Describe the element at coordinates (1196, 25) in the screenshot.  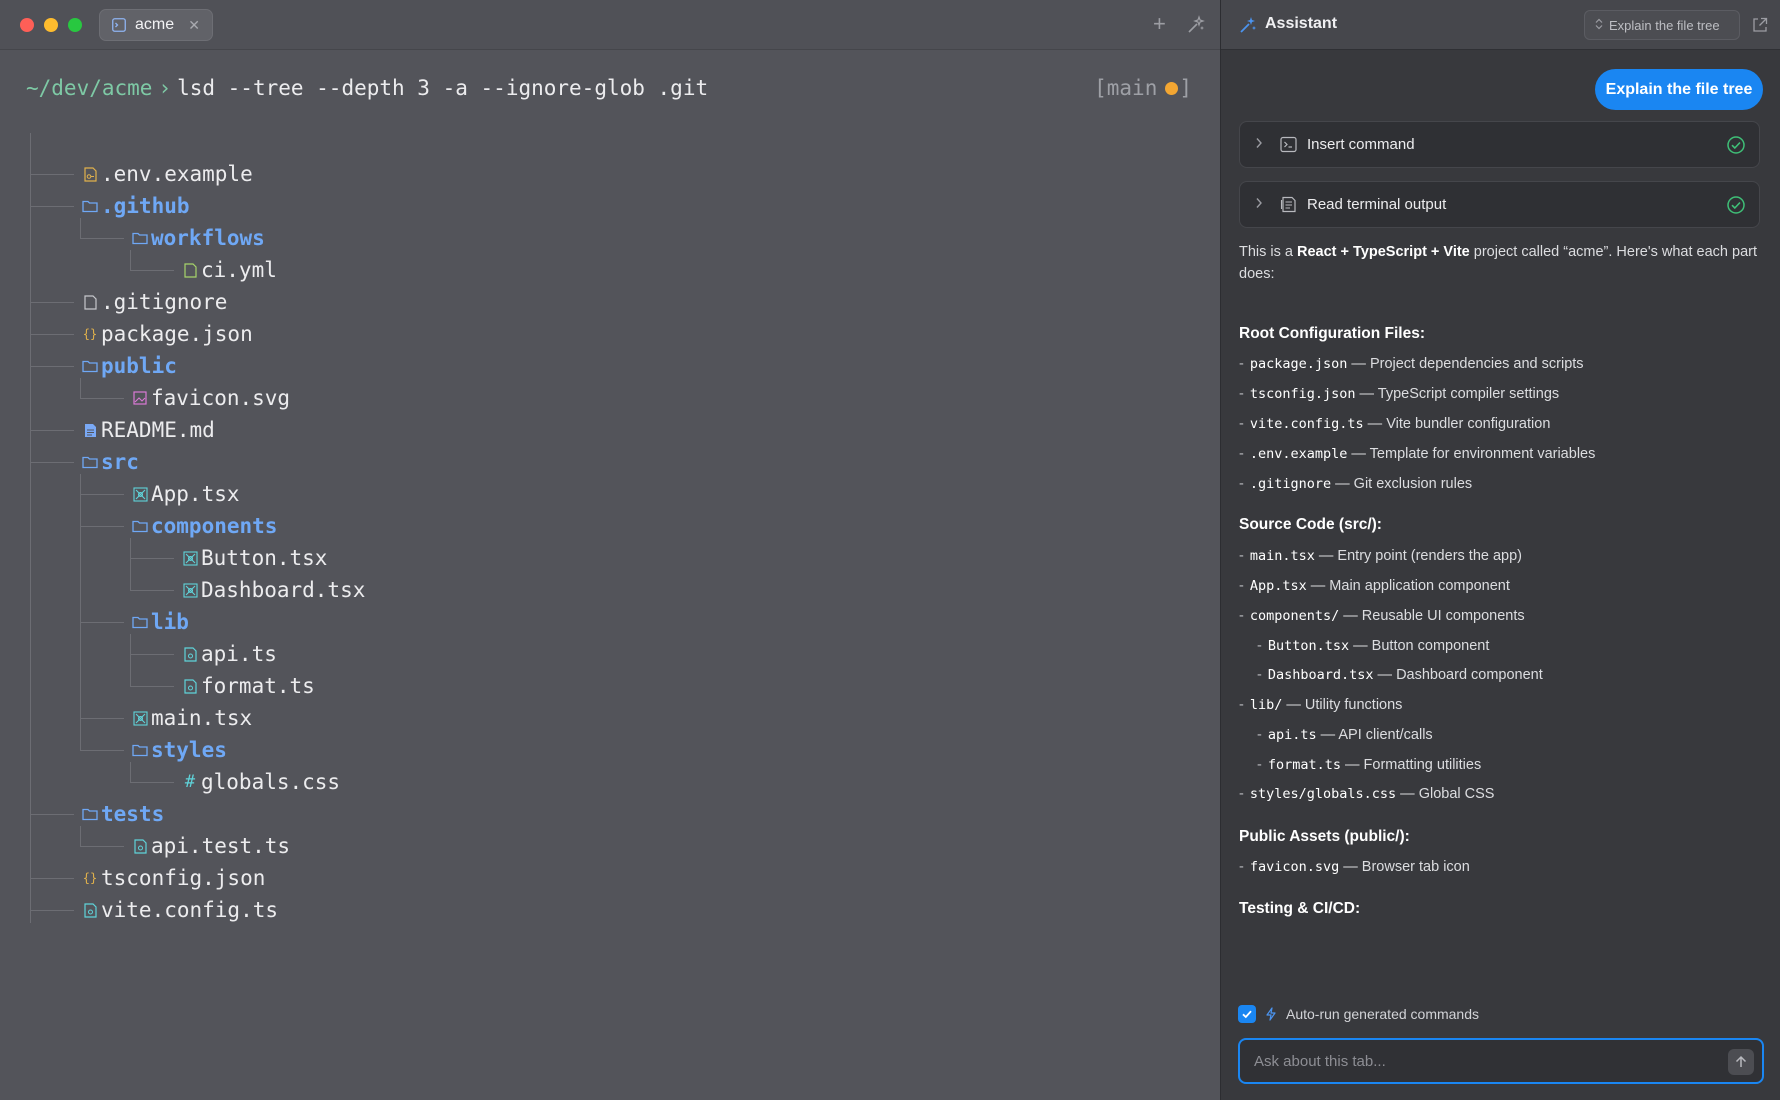
I see `ai-sparkle-icon` at that location.